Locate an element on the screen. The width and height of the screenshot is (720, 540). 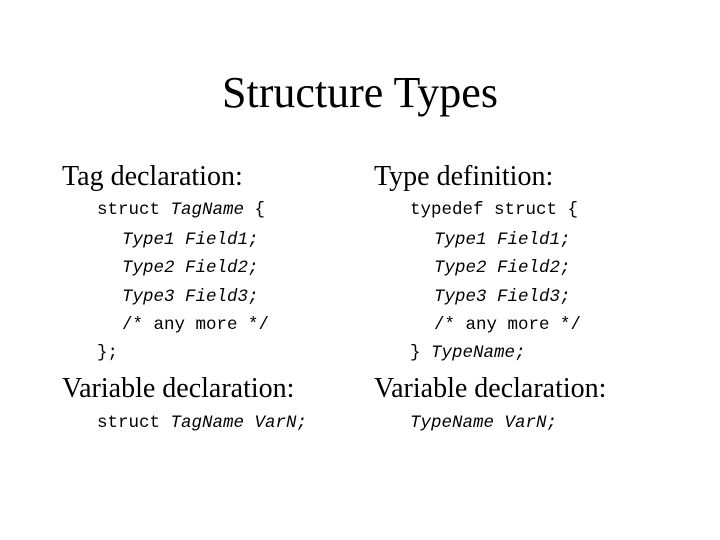
tag-declaration-heading: Tag declaration: is located at coordinates (152, 176).